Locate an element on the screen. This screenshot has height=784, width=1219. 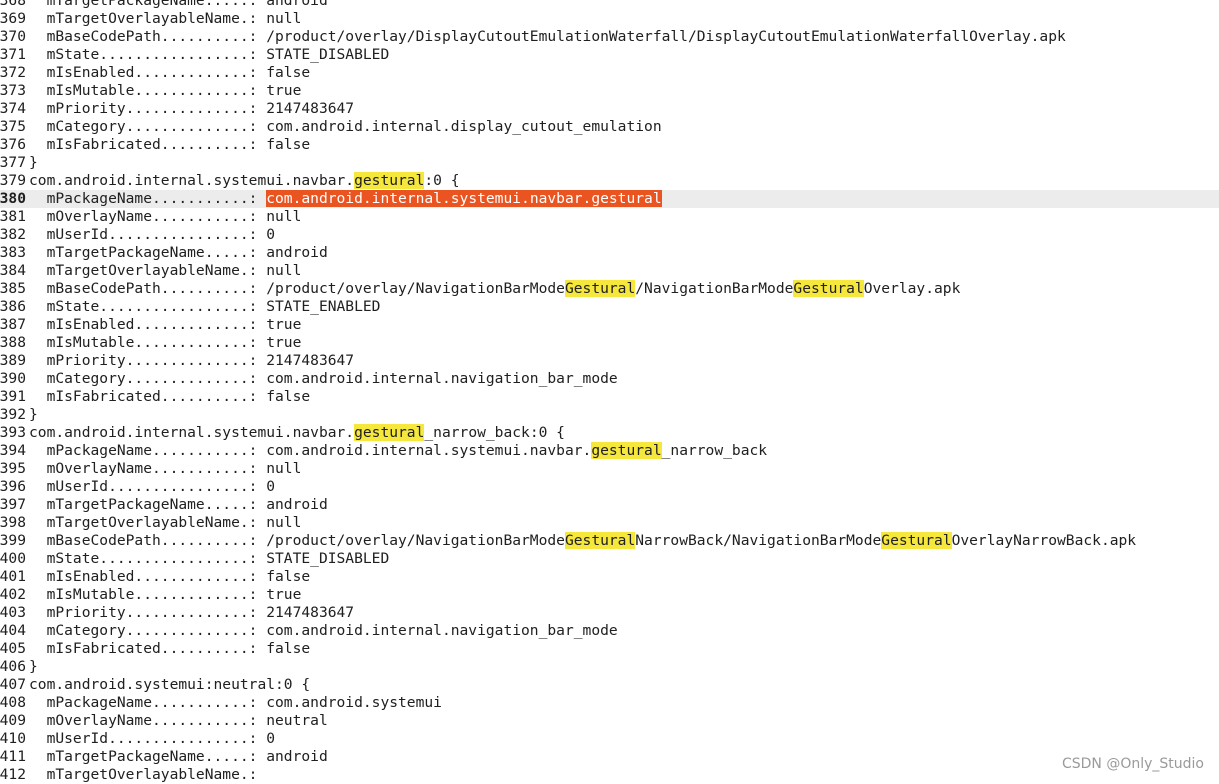
code-line: 383 mTargetPackageName.....: android is located at coordinates (609, 253).